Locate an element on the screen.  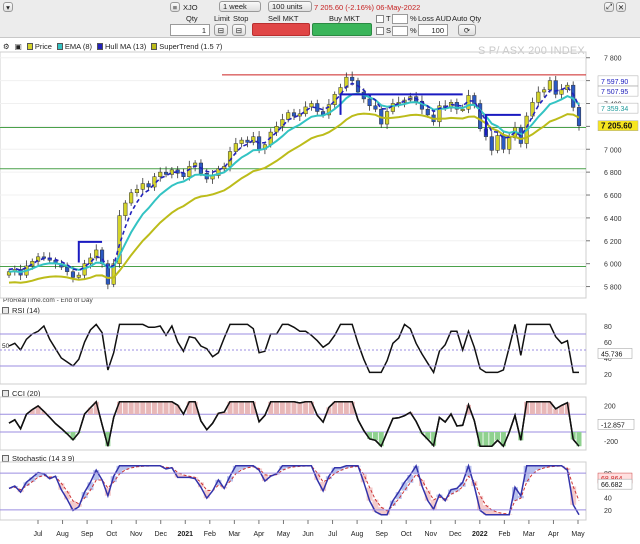
x-axis-label: Jun is located at coordinates (307, 534).